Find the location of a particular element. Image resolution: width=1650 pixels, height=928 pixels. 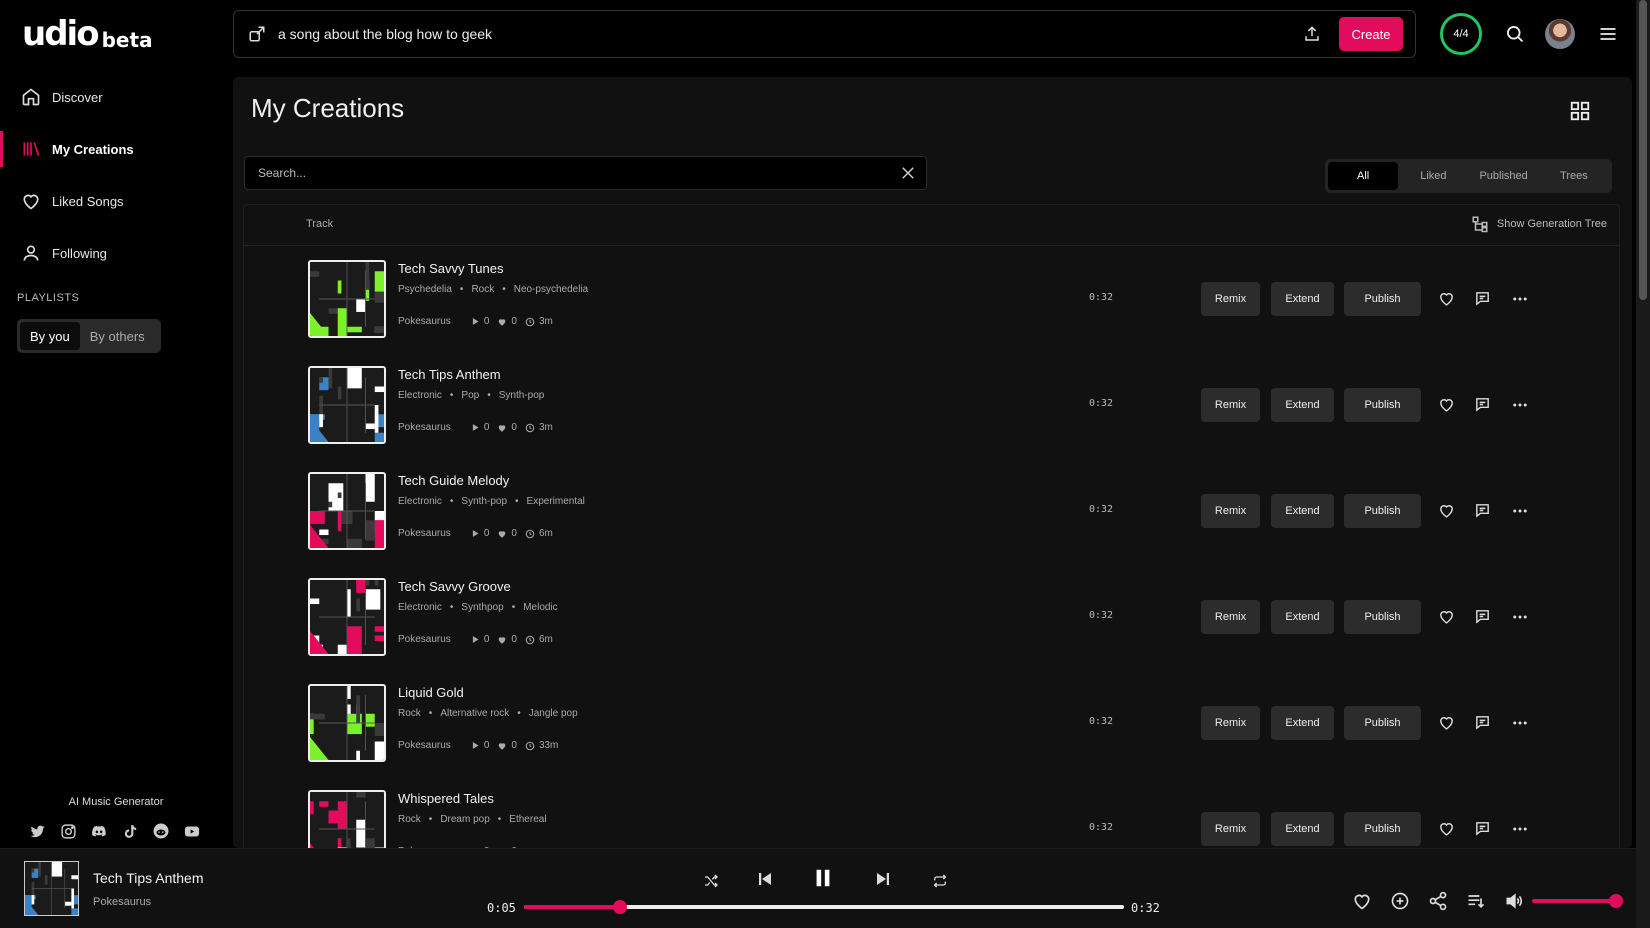

like-heart-icon is located at coordinates (1362, 901).